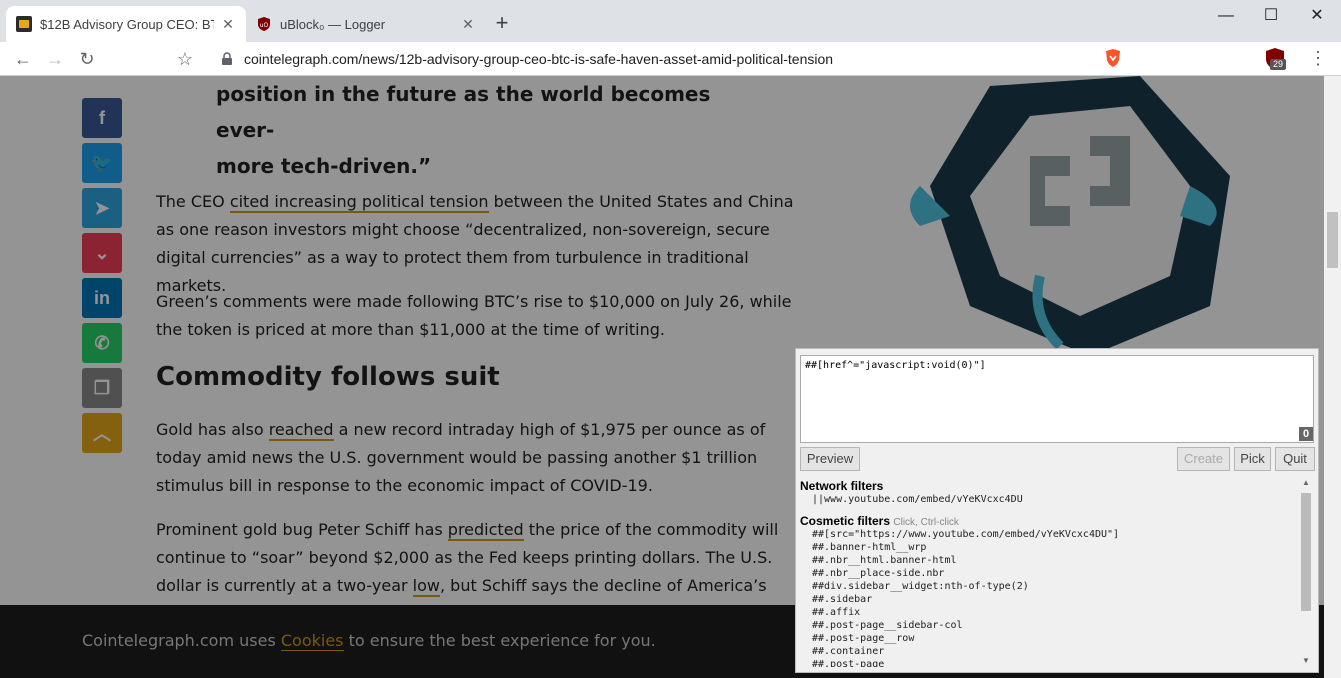 The image size is (1341, 678). What do you see at coordinates (1045, 547) in the screenshot?
I see `cosmetic-filter-item: ##.banner-html__wrp` at bounding box center [1045, 547].